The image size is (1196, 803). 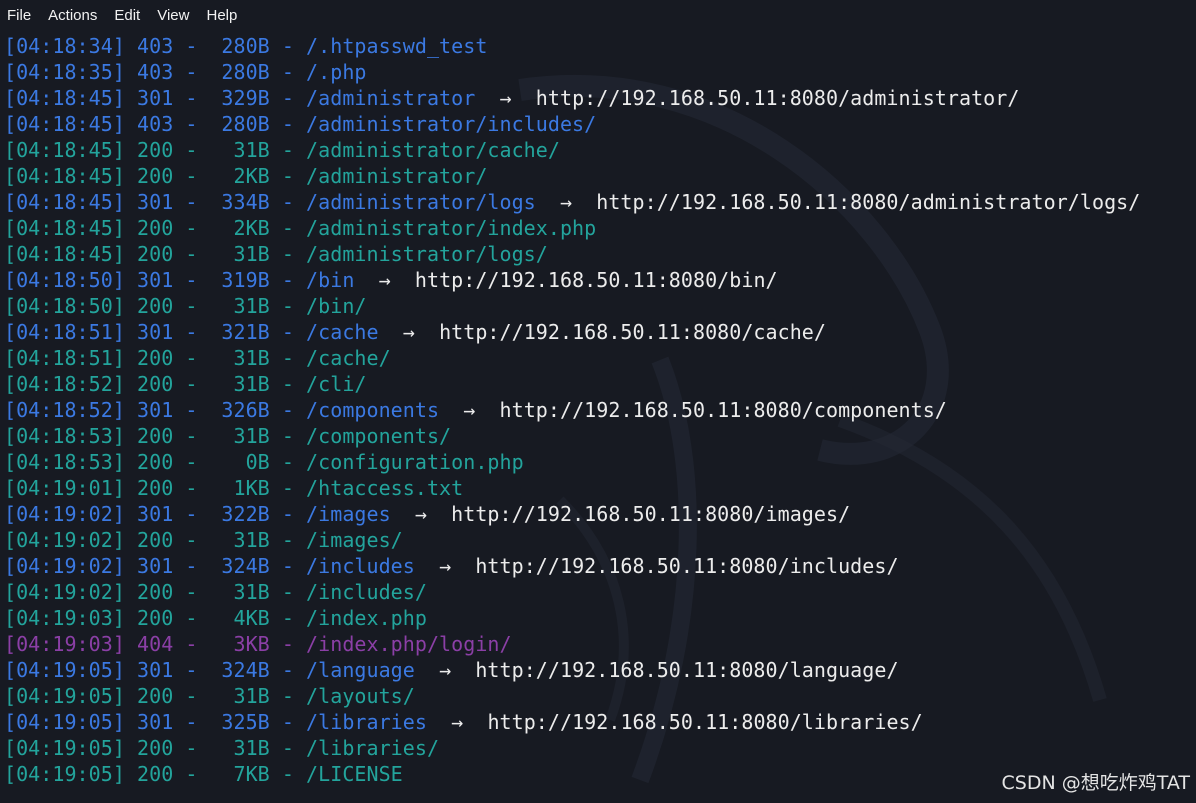 What do you see at coordinates (366, 722) in the screenshot?
I see `log-path: /libraries` at bounding box center [366, 722].